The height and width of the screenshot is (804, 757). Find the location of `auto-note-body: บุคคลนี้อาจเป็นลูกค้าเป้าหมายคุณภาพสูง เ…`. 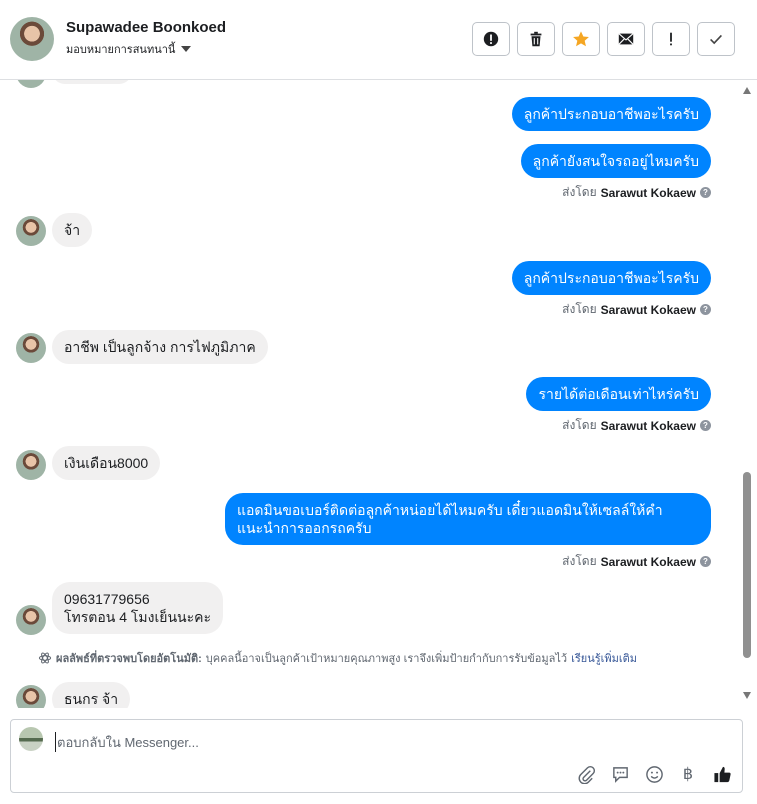

auto-note-body: บุคคลนี้อาจเป็นลูกค้าเป้าหมายคุณภาพสูง เ… is located at coordinates (386, 659).